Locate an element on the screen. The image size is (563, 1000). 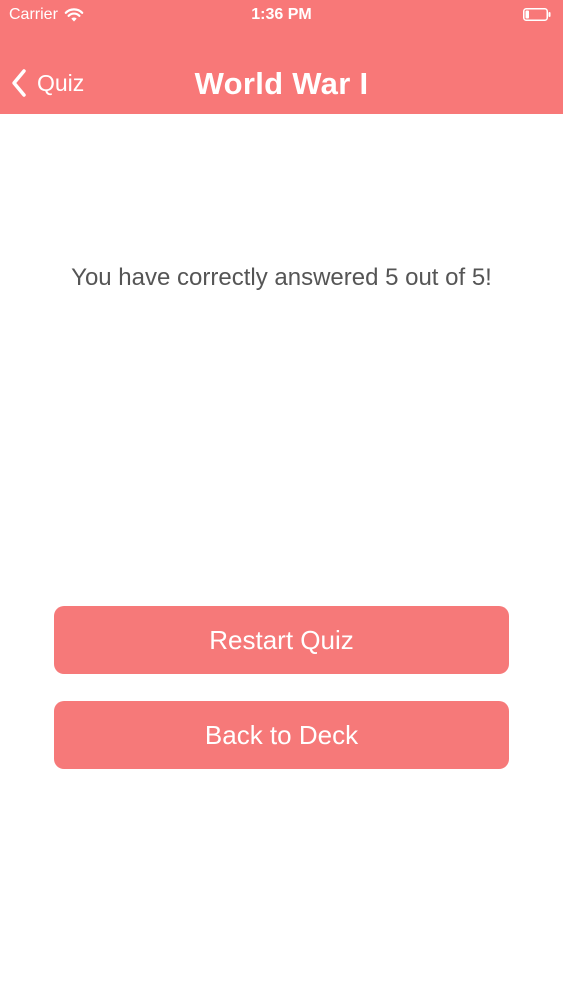
battery-icon is located at coordinates (537, 14).